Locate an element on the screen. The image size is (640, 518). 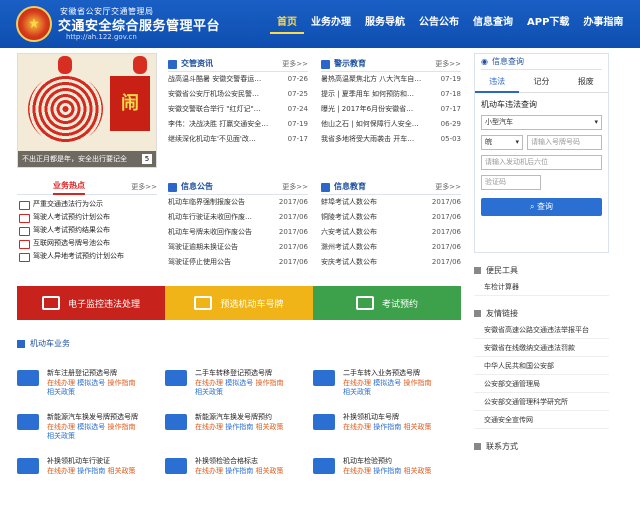
news-item: 六安考试人数公布 2017/06 is located at coordinates (391, 232).